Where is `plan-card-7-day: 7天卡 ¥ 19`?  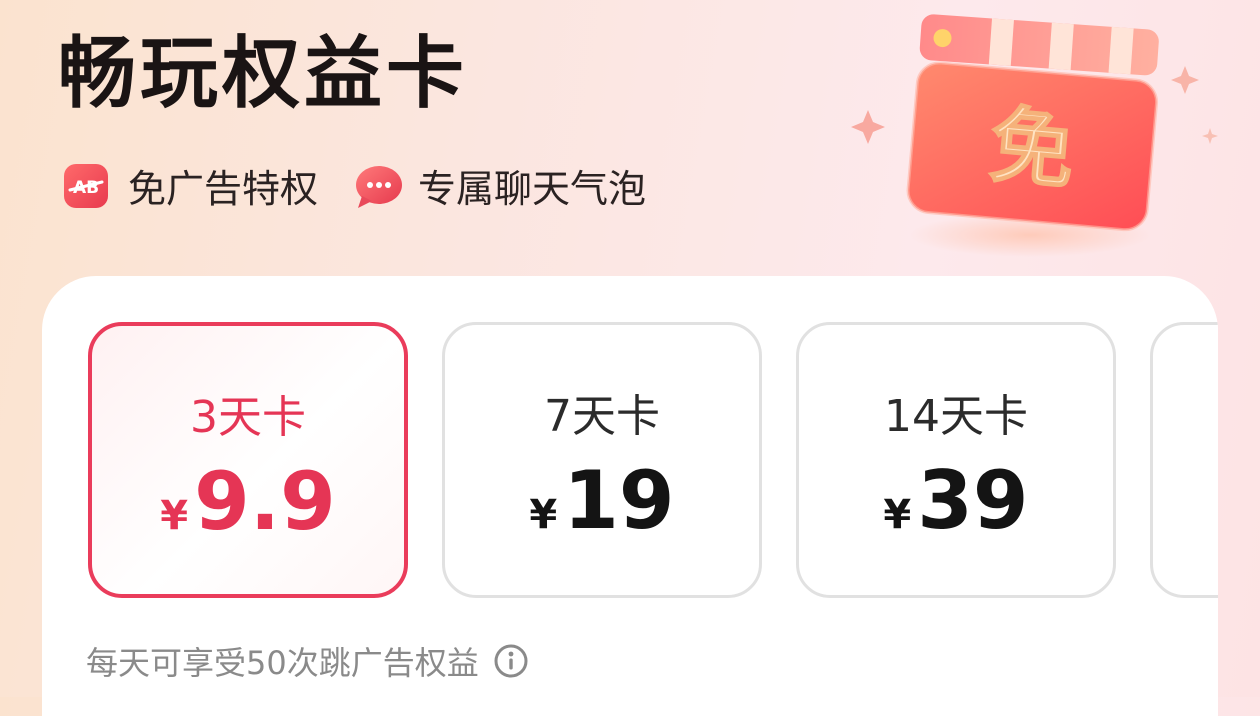
plan-card-7-day: 7天卡 ¥ 19 is located at coordinates (602, 460).